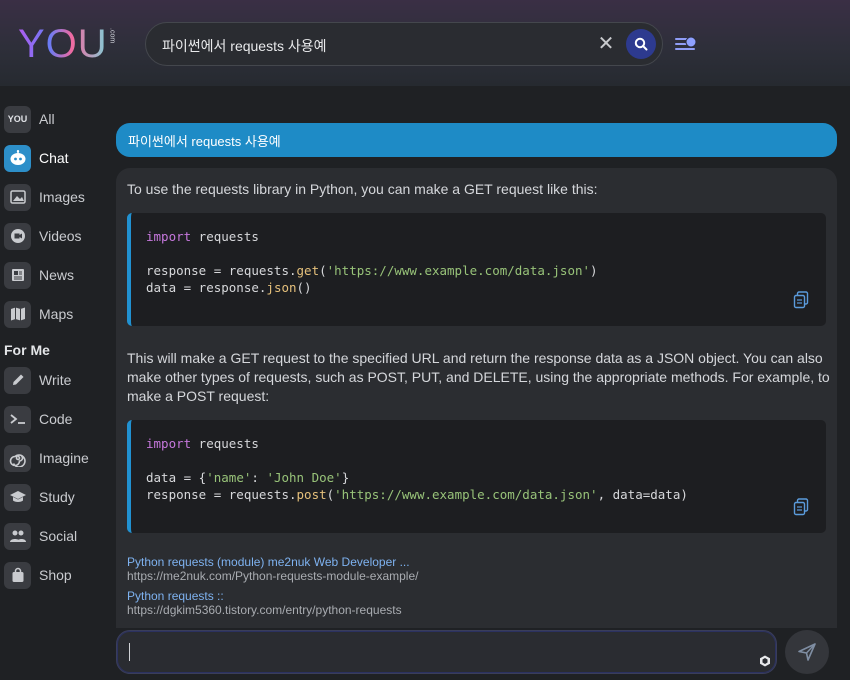 This screenshot has width=850, height=680. I want to click on code-function: get, so click(308, 270).